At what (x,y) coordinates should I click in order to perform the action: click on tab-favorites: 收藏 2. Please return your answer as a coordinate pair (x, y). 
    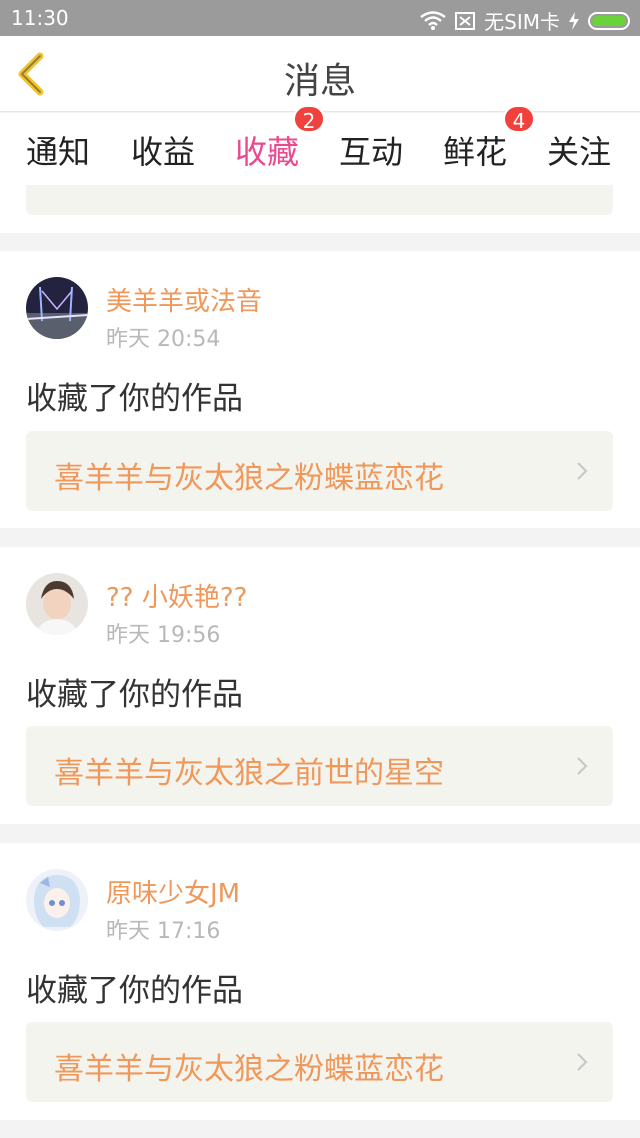
    Looking at the image, I should click on (280, 149).